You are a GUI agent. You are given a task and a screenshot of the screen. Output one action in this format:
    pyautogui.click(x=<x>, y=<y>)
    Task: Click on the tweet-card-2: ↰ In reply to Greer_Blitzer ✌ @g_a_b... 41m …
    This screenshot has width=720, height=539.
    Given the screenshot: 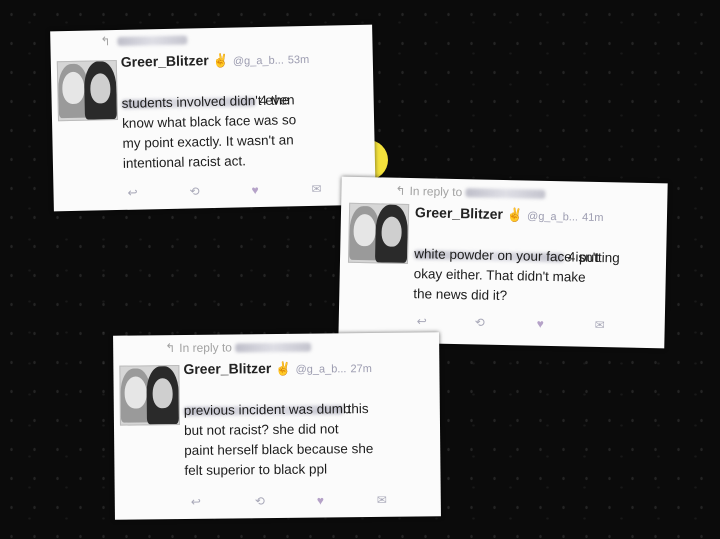 What is the action you would take?
    pyautogui.click(x=503, y=262)
    